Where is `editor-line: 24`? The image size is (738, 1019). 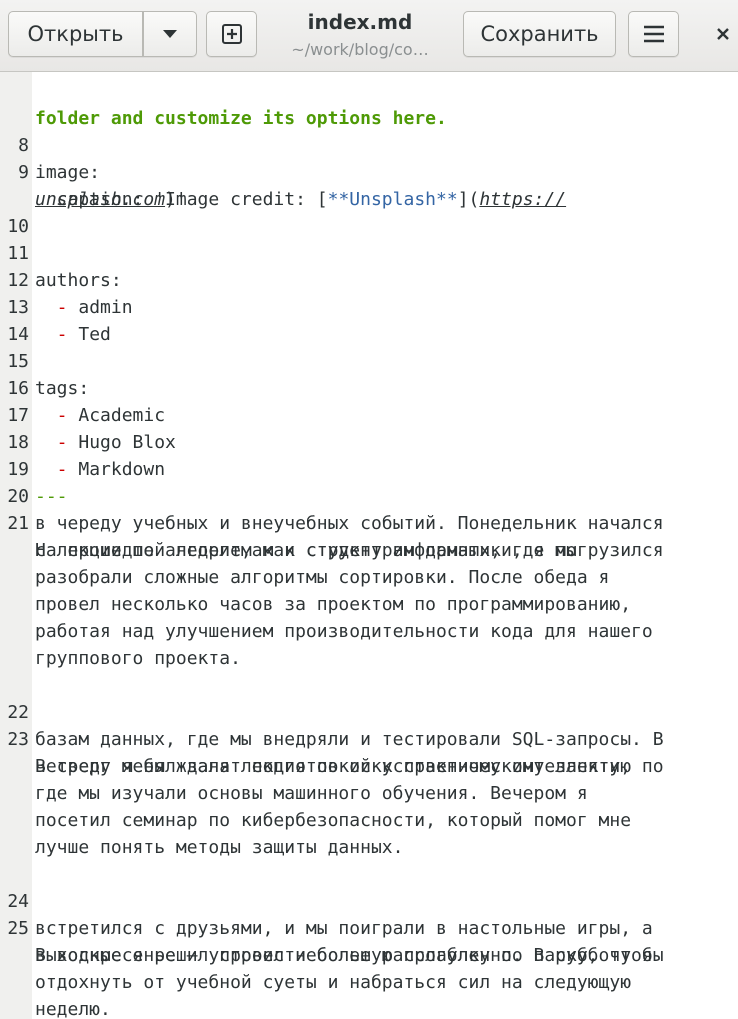
editor-line: 24 is located at coordinates (369, 886).